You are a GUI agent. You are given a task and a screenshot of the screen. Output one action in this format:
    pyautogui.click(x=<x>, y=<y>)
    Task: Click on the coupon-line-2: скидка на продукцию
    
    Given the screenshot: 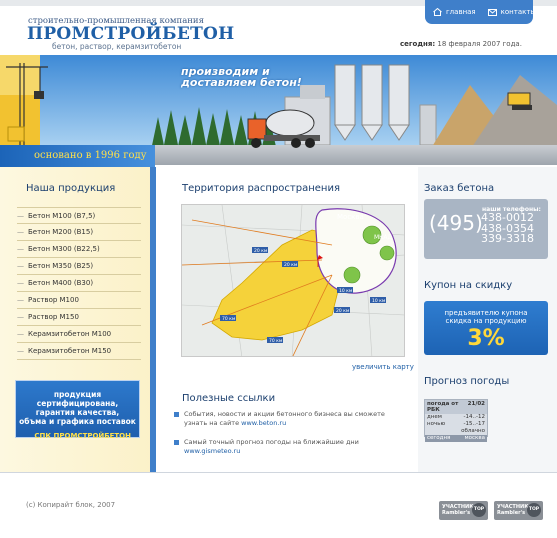 What is the action you would take?
    pyautogui.click(x=486, y=321)
    